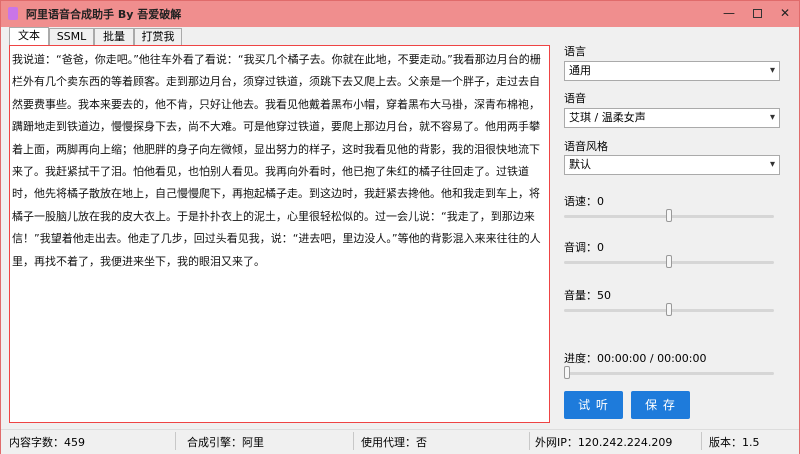 The width and height of the screenshot is (800, 454). I want to click on progress-slider, so click(669, 373).